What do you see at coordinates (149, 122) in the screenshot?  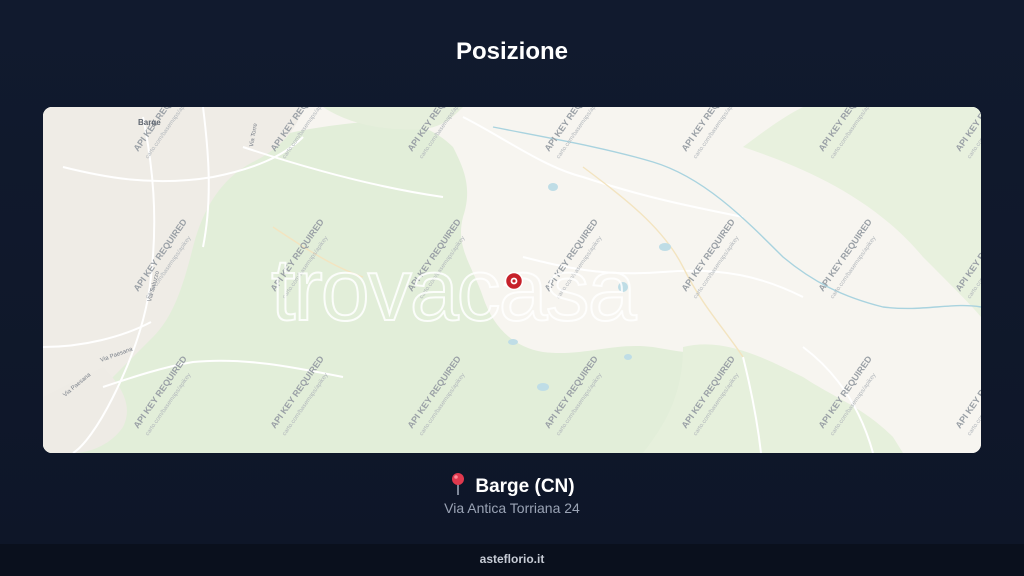 I see `town-label: Barge` at bounding box center [149, 122].